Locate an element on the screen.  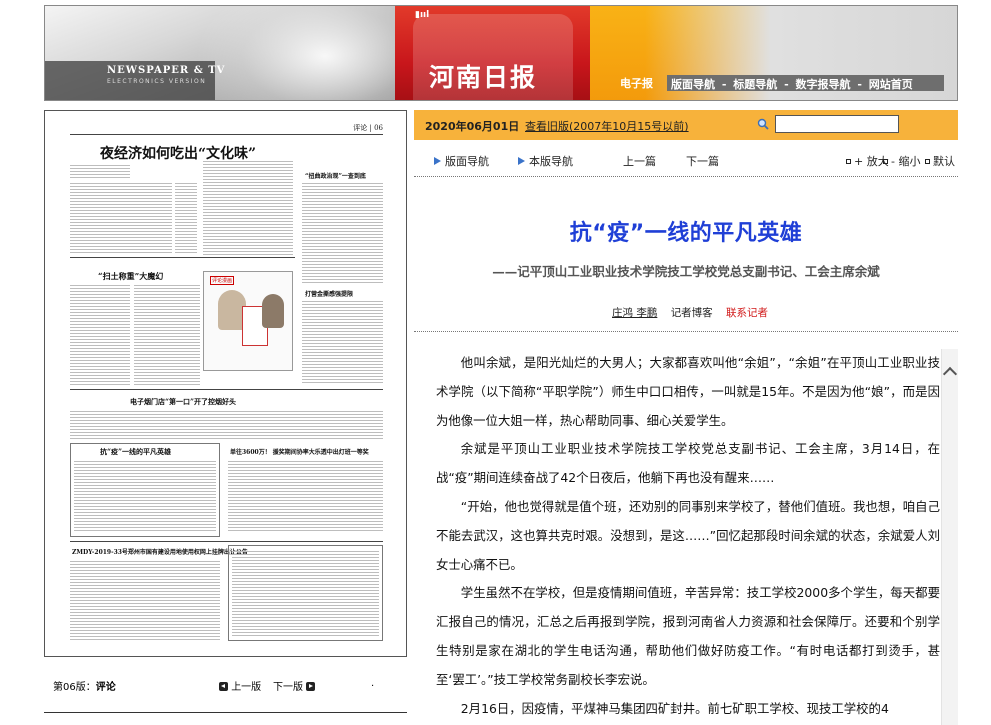
top-nav: 版面导航 - 标题导航 - 数字报导航 - 网站首页 is located at coordinates (805, 83).